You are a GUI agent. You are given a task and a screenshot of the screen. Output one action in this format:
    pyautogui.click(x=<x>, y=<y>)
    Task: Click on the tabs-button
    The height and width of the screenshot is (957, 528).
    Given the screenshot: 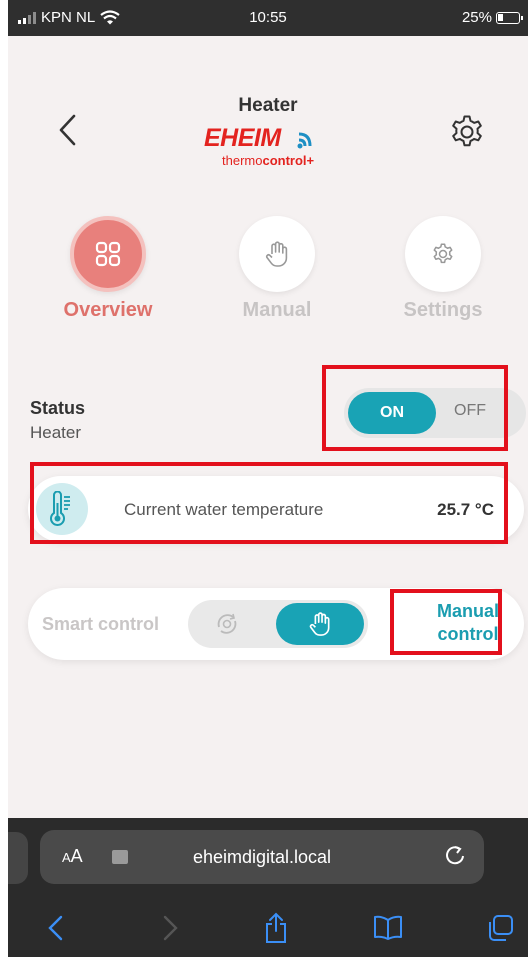 What is the action you would take?
    pyautogui.click(x=500, y=928)
    